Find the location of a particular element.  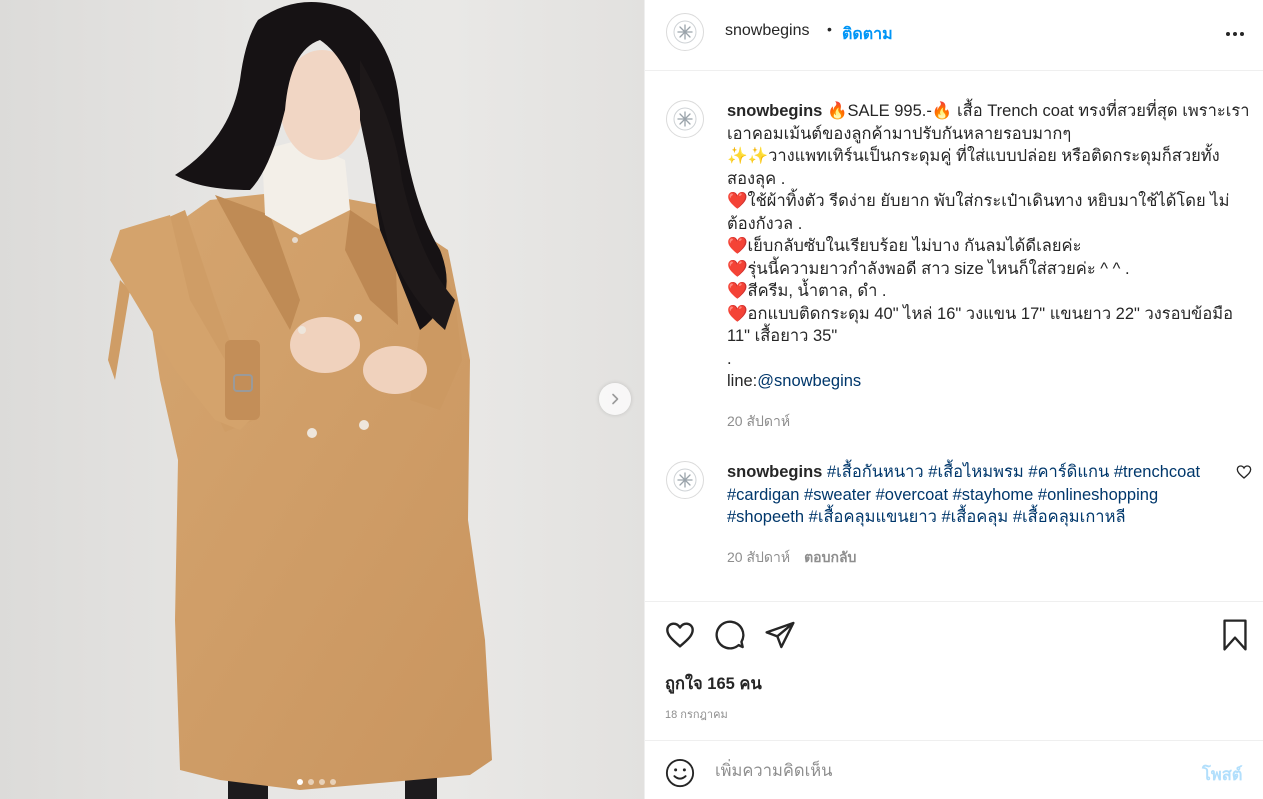

comment-username: snowbegins is located at coordinates (774, 472).